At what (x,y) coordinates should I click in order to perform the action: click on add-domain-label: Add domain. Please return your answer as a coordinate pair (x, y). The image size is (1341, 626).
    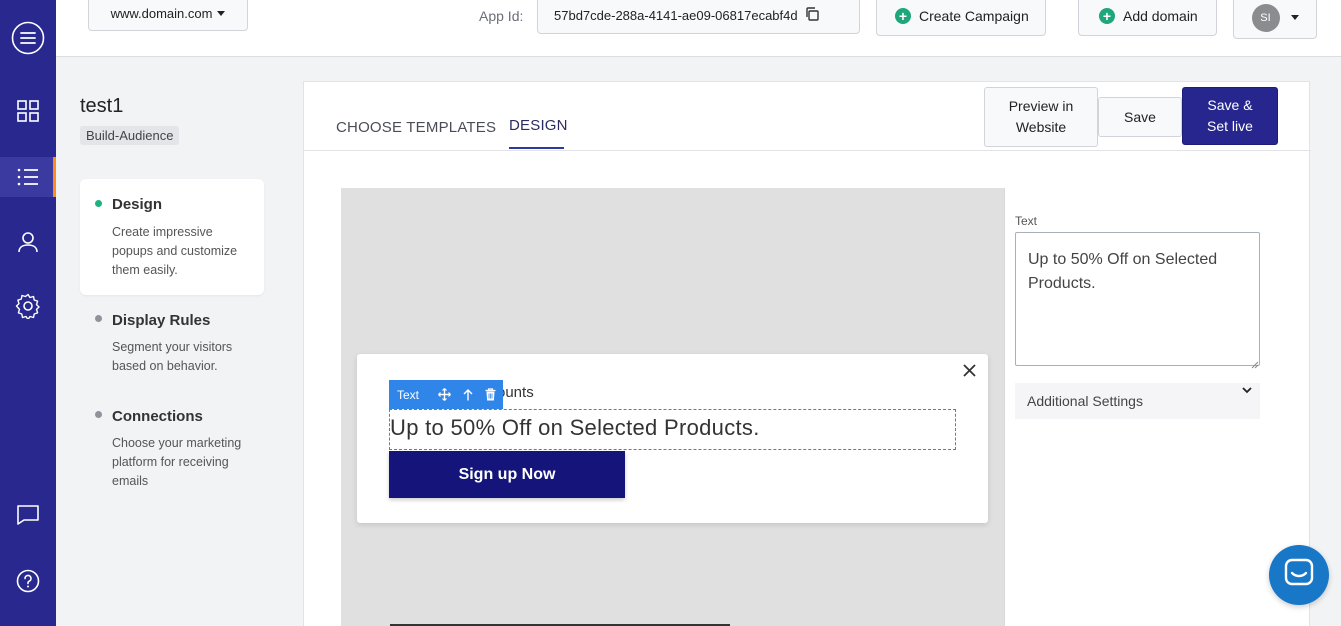
    Looking at the image, I should click on (1160, 16).